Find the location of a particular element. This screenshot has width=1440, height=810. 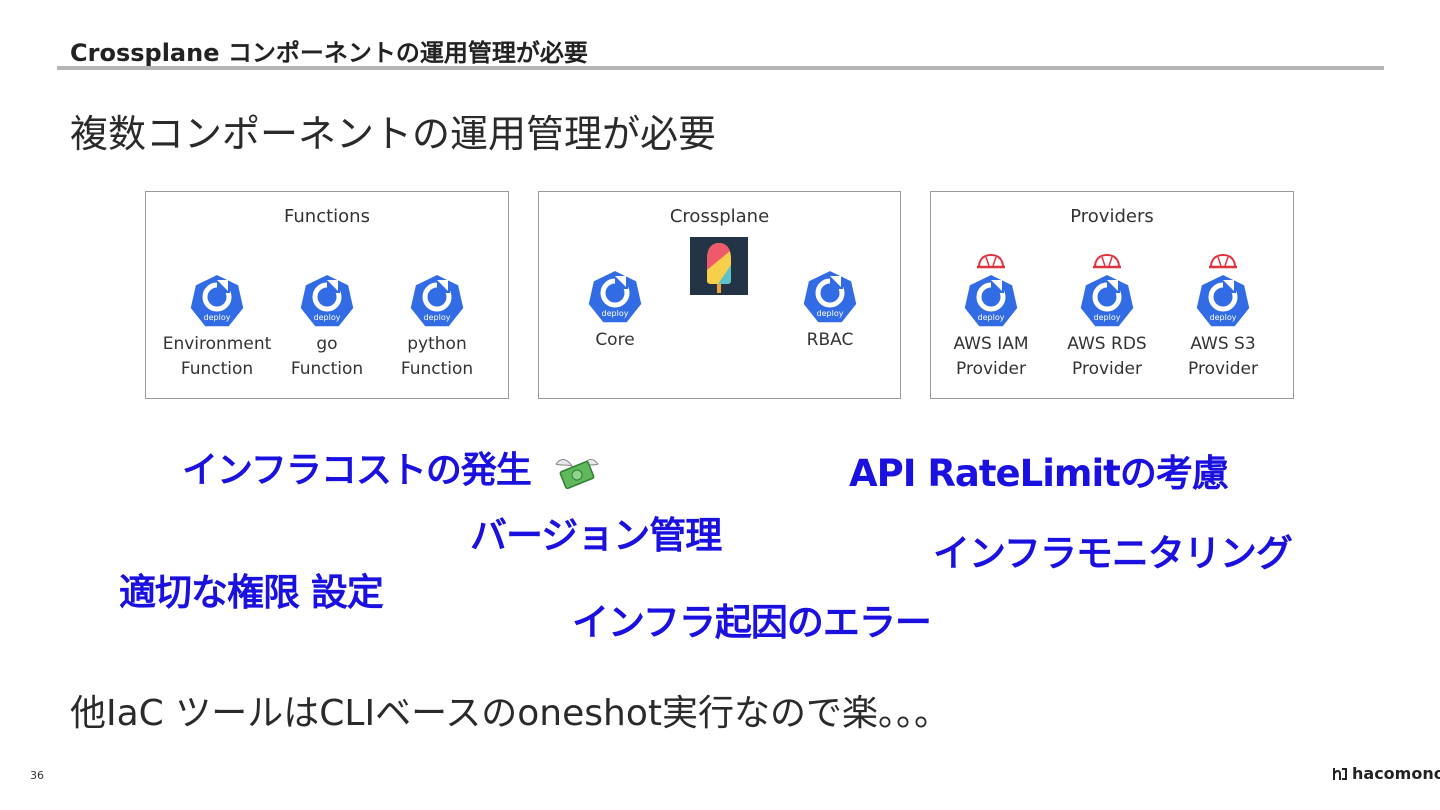

concern-version-management: バージョン管理 is located at coordinates (596, 535).